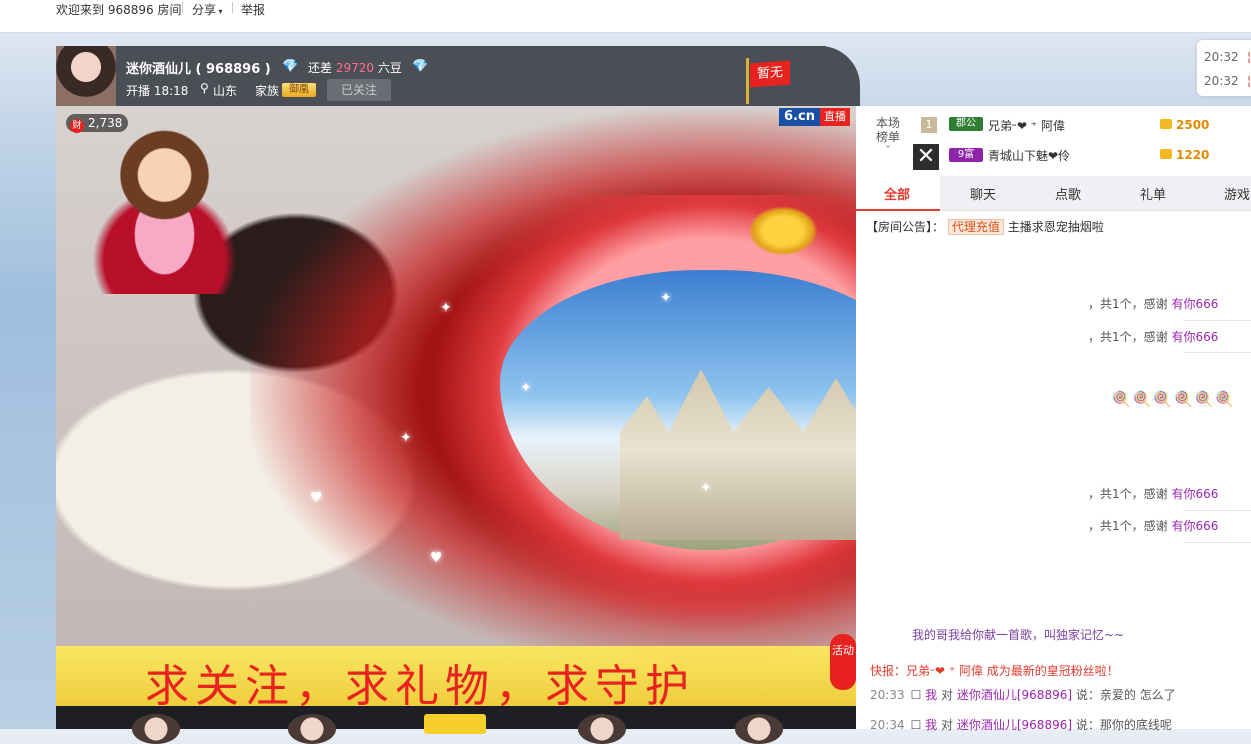 This screenshot has width=1251, height=744. Describe the element at coordinates (77, 126) in the screenshot. I see `wealth-icon: 财` at that location.